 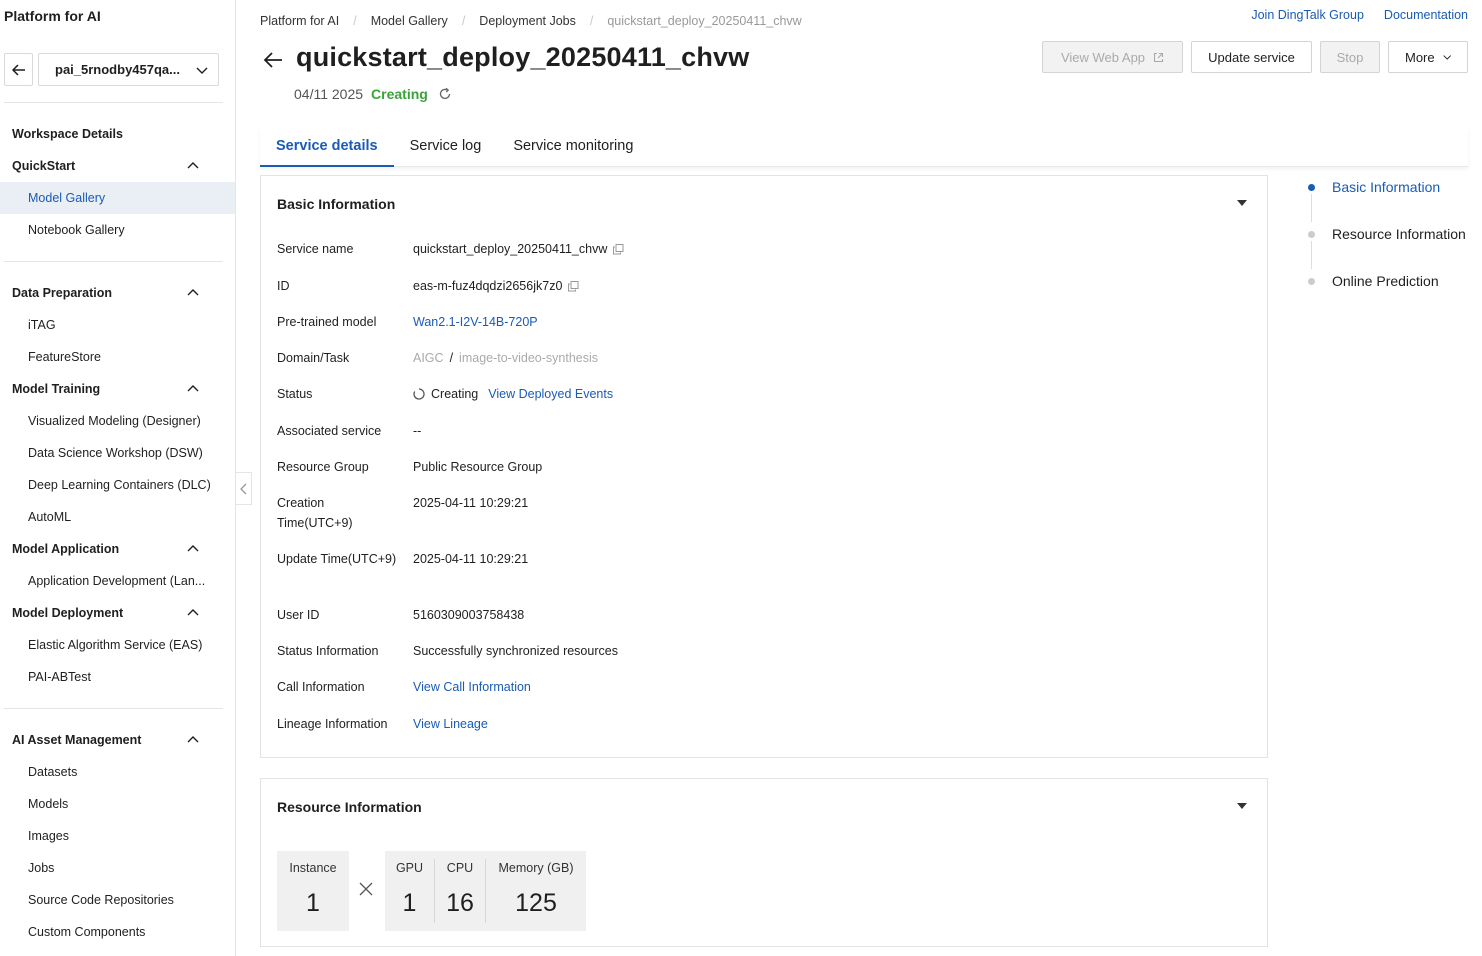 What do you see at coordinates (117, 230) in the screenshot?
I see `sidebar-item-notebook-gallery: Notebook Gallery` at bounding box center [117, 230].